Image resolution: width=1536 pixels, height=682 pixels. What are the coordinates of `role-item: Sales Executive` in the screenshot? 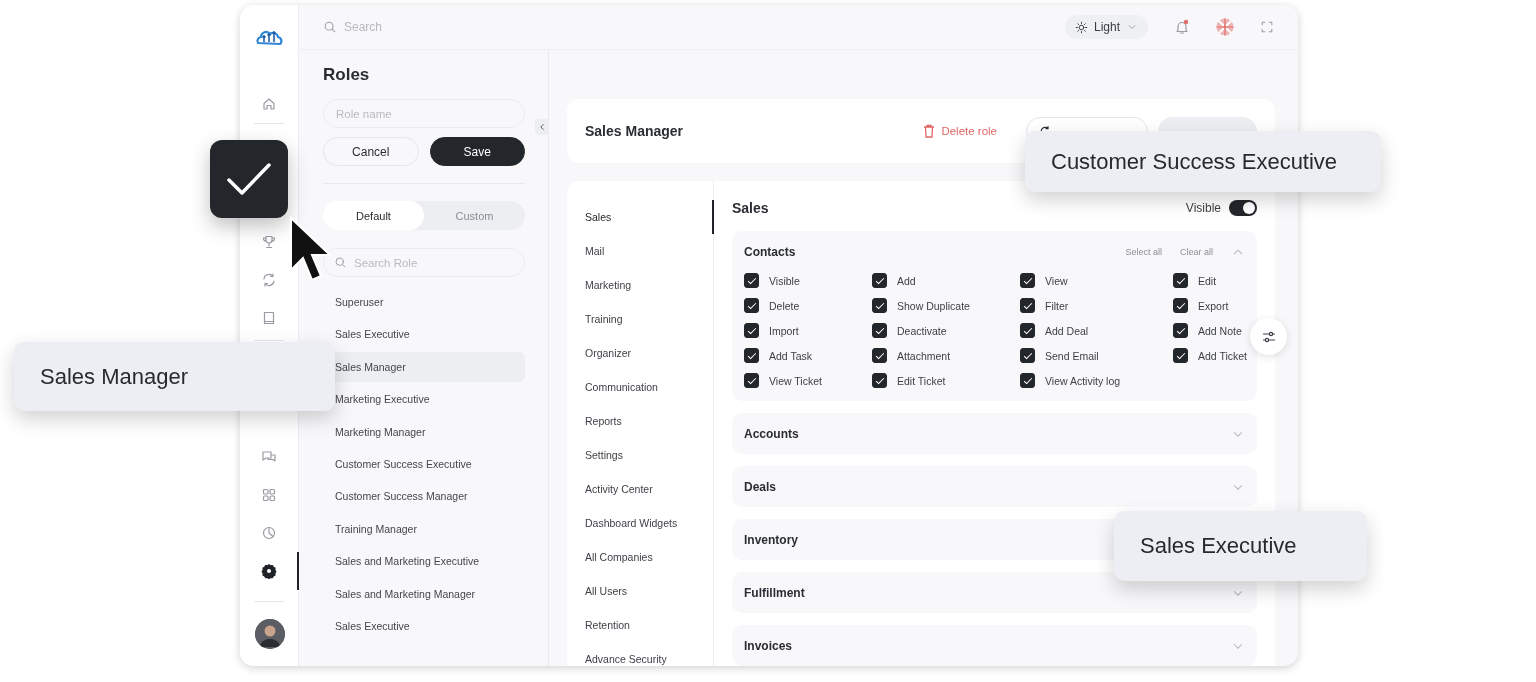 It's located at (424, 625).